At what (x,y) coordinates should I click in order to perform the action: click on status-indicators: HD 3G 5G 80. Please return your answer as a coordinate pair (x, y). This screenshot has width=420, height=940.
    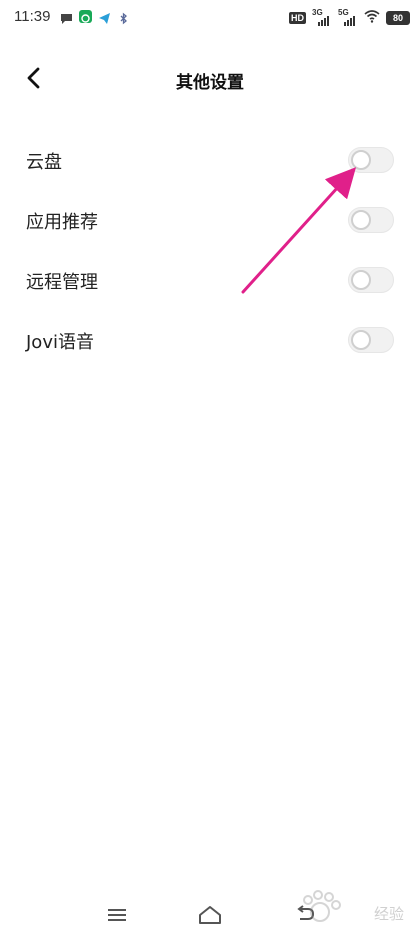
    Looking at the image, I should click on (349, 17).